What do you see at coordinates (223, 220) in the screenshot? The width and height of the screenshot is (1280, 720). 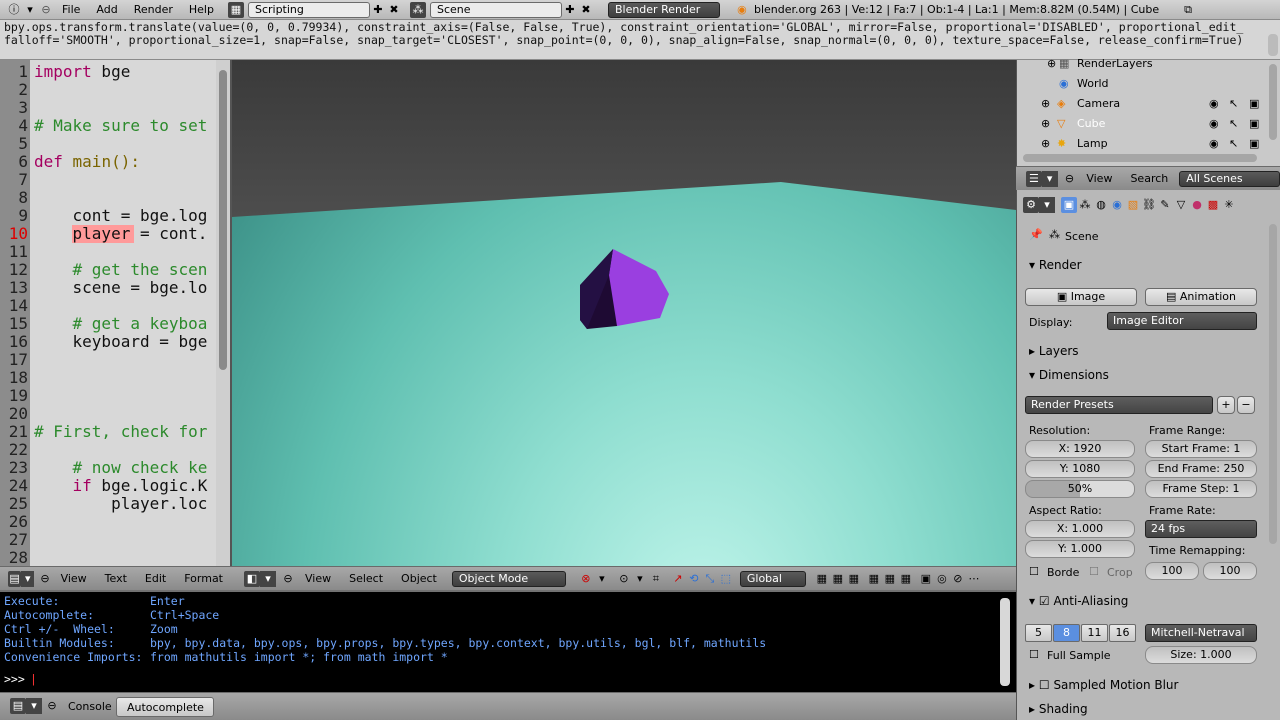 I see `text-editor-scrollbar-thumb` at bounding box center [223, 220].